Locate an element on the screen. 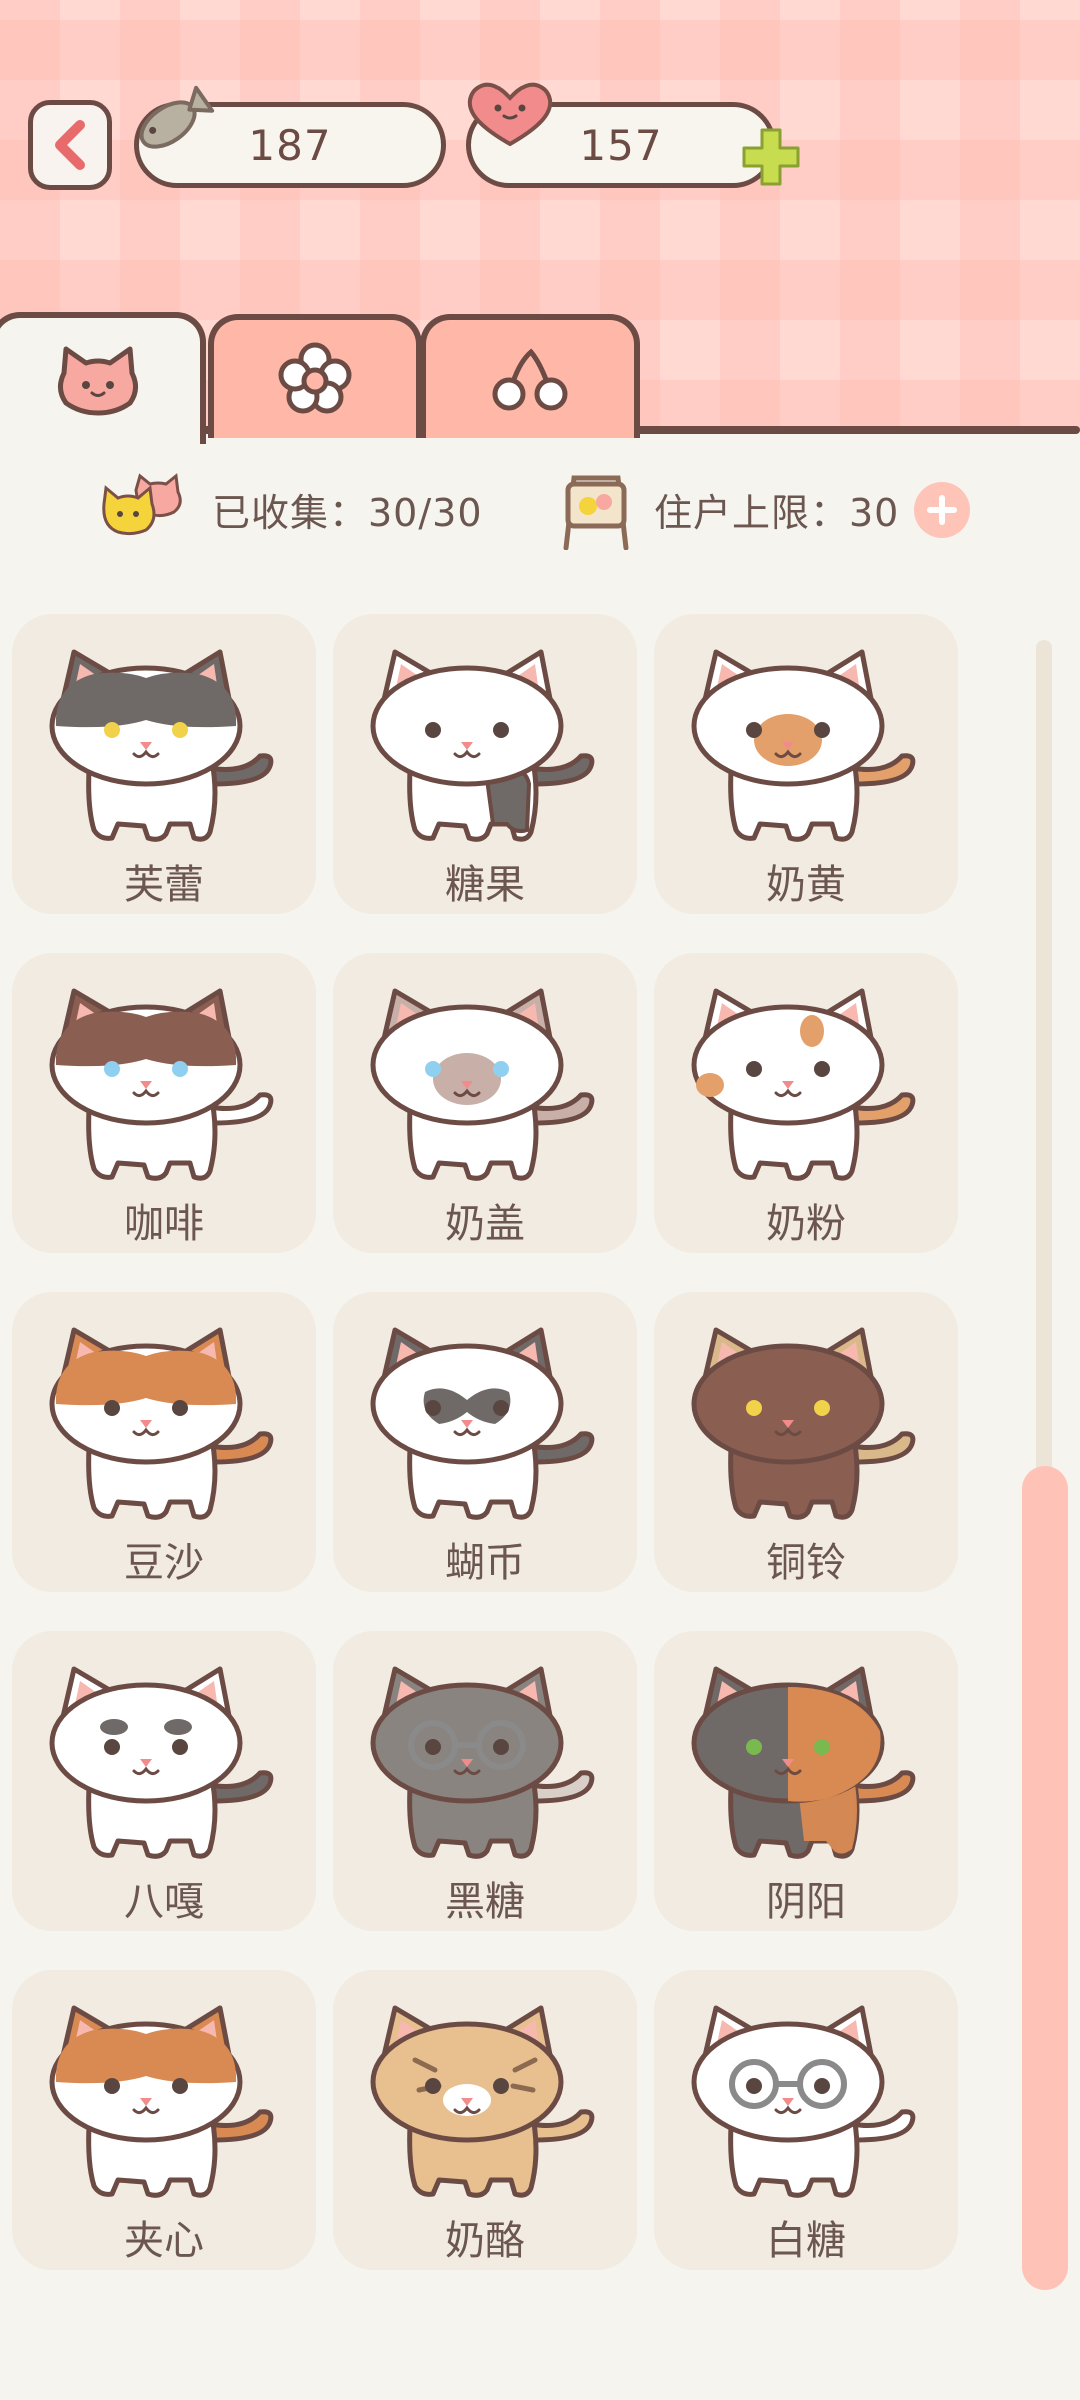 The width and height of the screenshot is (1080, 2400). flower-icon is located at coordinates (315, 378).